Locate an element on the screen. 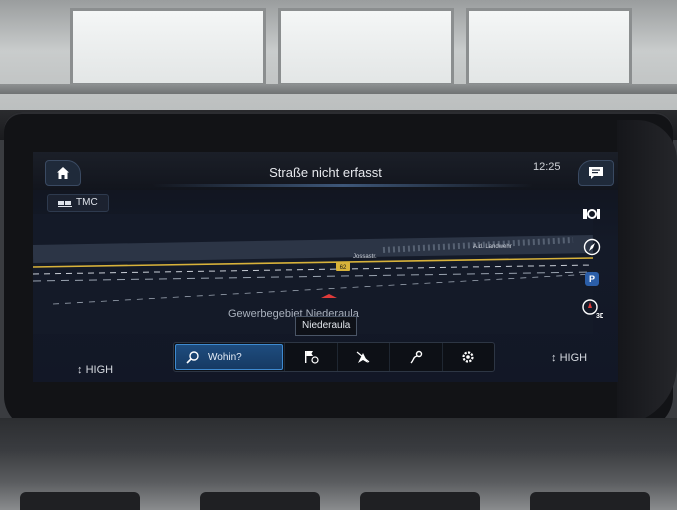 The image size is (677, 510). where-to-label: Wohin? is located at coordinates (225, 357).